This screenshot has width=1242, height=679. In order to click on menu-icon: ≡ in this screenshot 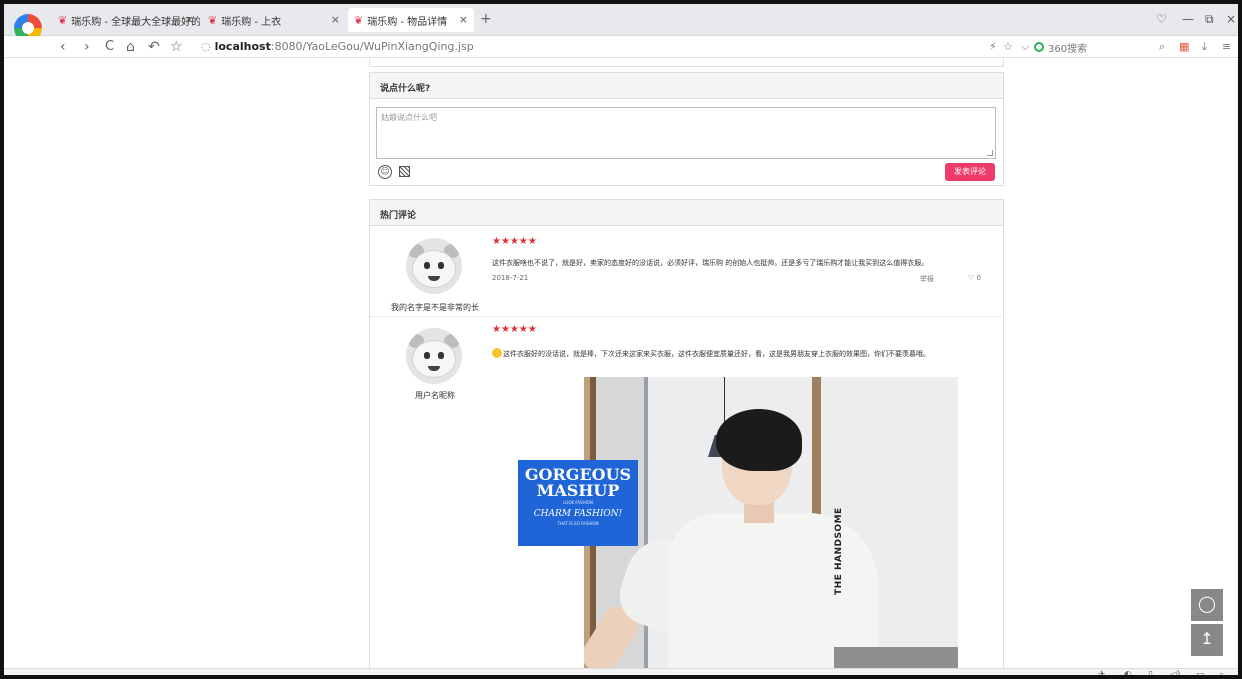, I will do `click(1226, 46)`.